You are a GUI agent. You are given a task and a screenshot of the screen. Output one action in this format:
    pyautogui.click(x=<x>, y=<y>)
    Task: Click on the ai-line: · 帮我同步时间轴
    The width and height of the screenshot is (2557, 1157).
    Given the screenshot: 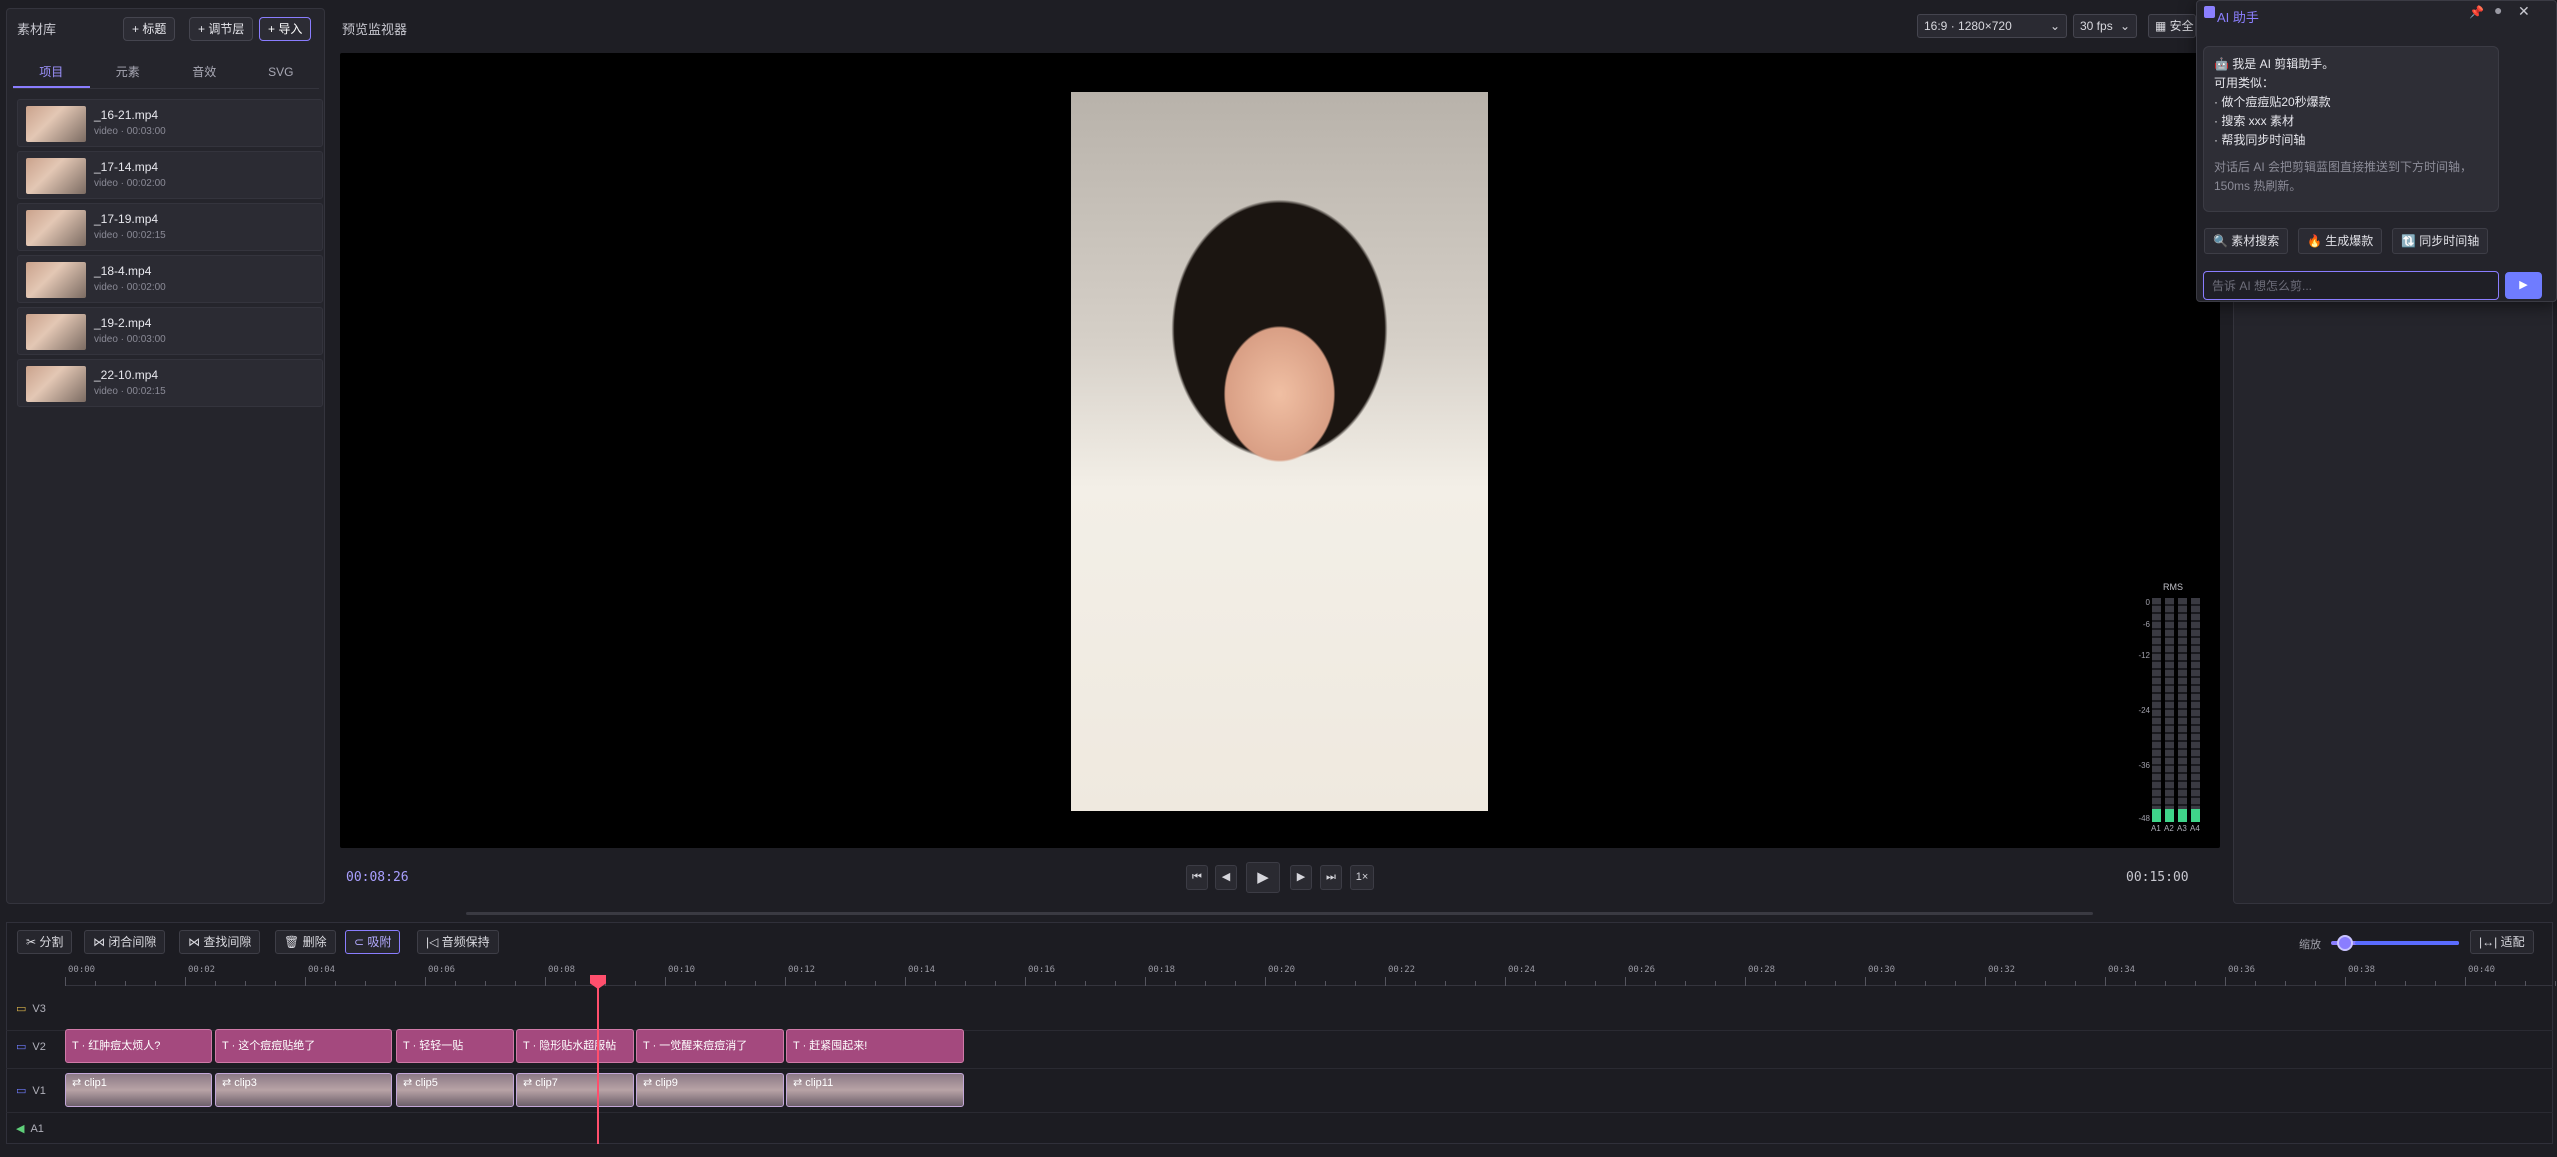 What is the action you would take?
    pyautogui.click(x=2260, y=140)
    